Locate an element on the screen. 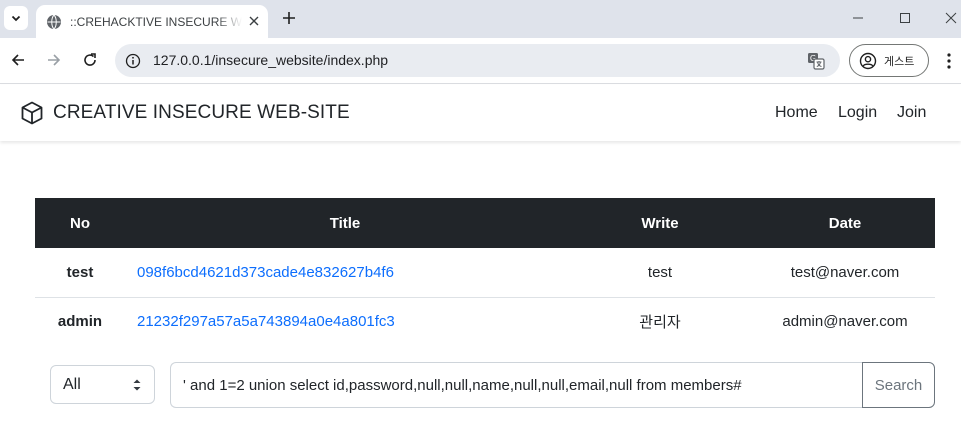  cell-writer: test is located at coordinates (660, 273).